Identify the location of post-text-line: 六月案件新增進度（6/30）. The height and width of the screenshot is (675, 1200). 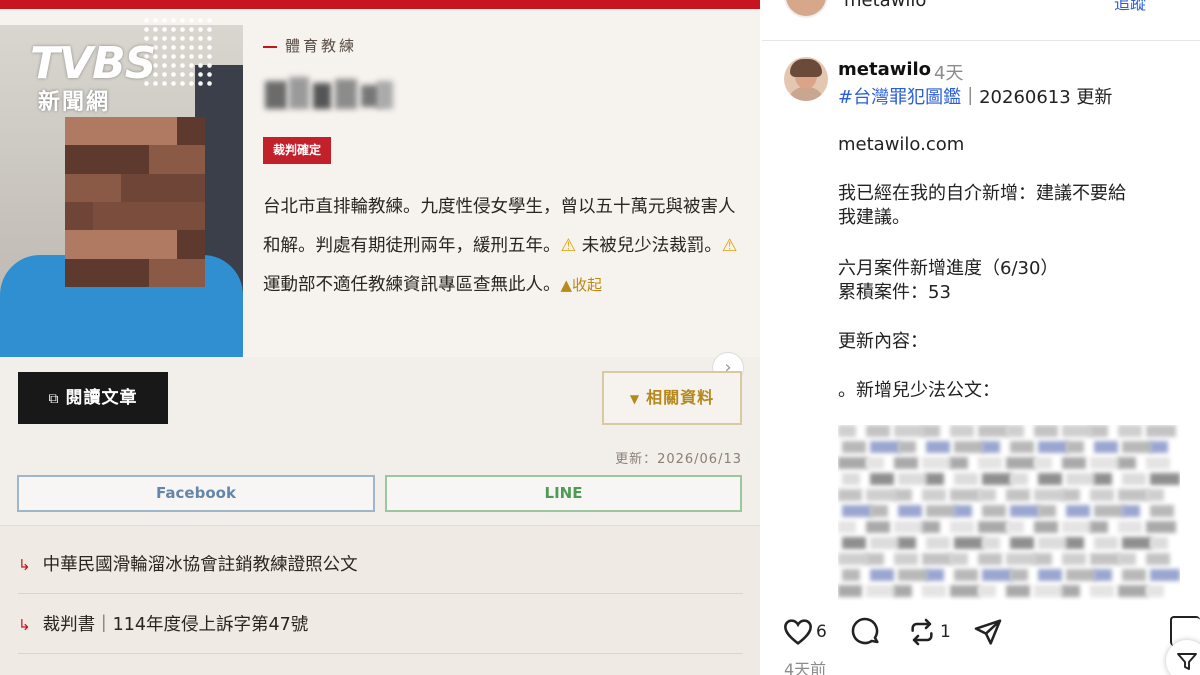
(948, 268).